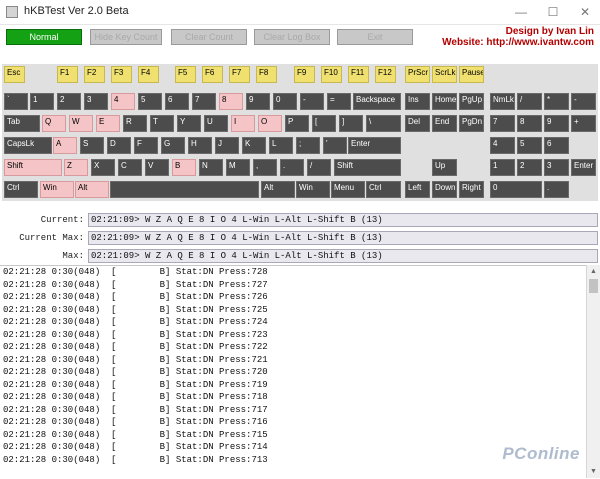 Image resolution: width=600 pixels, height=479 pixels. What do you see at coordinates (126, 37) in the screenshot?
I see `hide-key-count-button: Hide Key Count` at bounding box center [126, 37].